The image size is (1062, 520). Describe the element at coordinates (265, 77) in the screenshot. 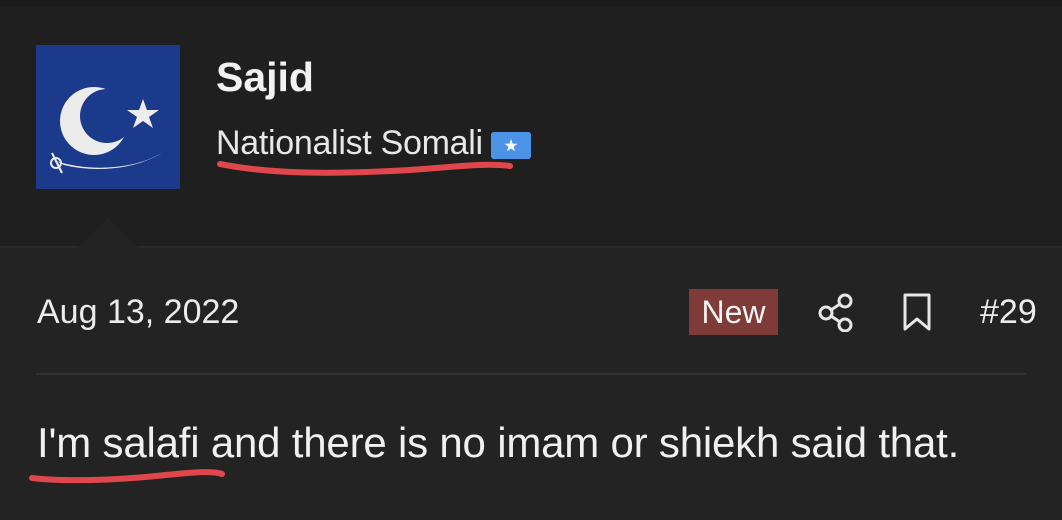

I see `username: Sajid` at that location.